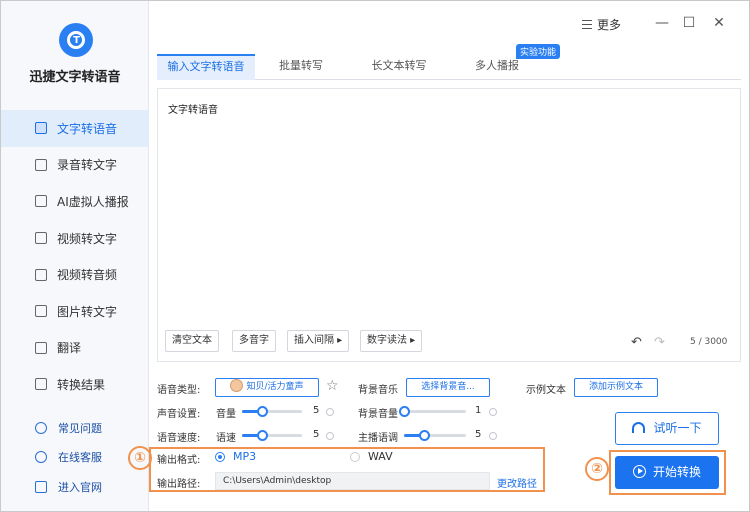 This screenshot has width=750, height=512. I want to click on format-wav-radio, so click(355, 457).